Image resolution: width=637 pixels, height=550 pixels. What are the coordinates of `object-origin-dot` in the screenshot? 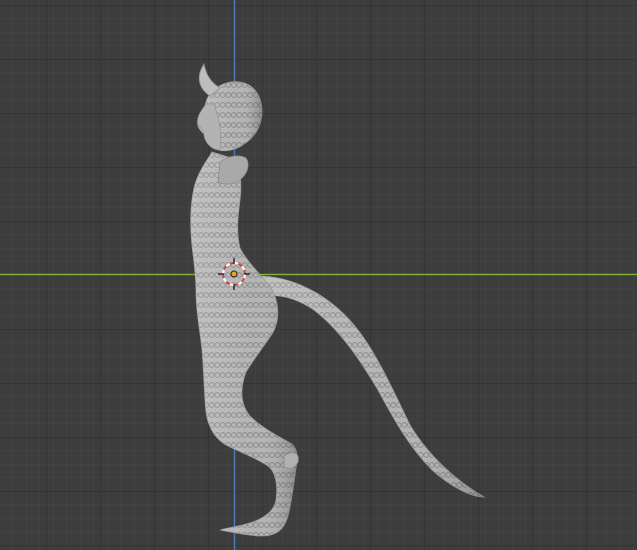 It's located at (234, 274).